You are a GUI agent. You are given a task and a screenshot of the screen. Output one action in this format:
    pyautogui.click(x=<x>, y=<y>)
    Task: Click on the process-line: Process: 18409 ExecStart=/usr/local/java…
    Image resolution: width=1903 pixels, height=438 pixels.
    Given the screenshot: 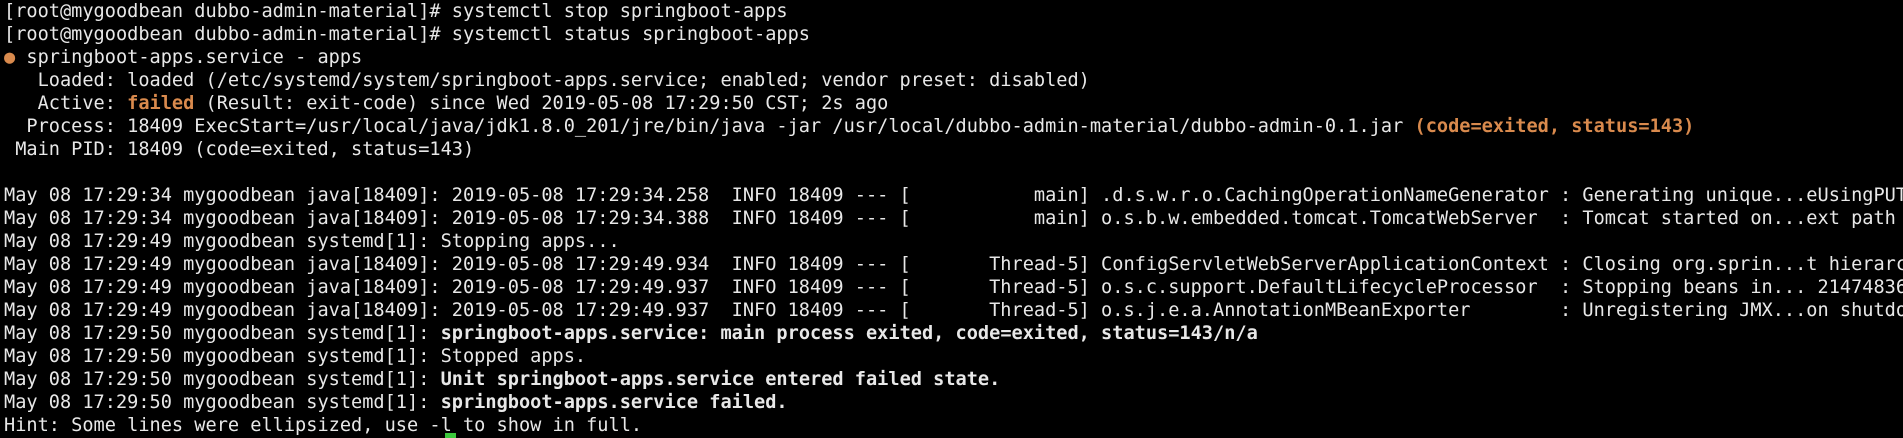 What is the action you would take?
    pyautogui.click(x=953, y=126)
    